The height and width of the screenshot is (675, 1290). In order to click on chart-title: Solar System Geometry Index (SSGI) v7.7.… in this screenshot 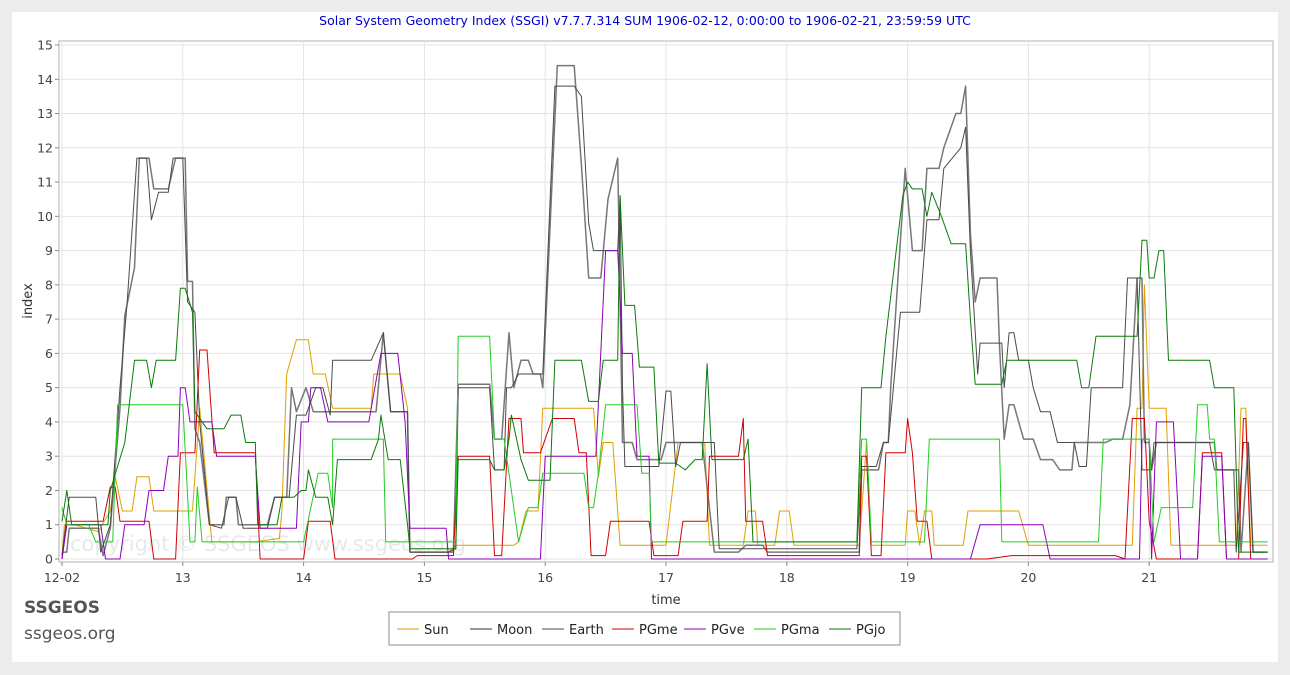, I will do `click(645, 20)`.